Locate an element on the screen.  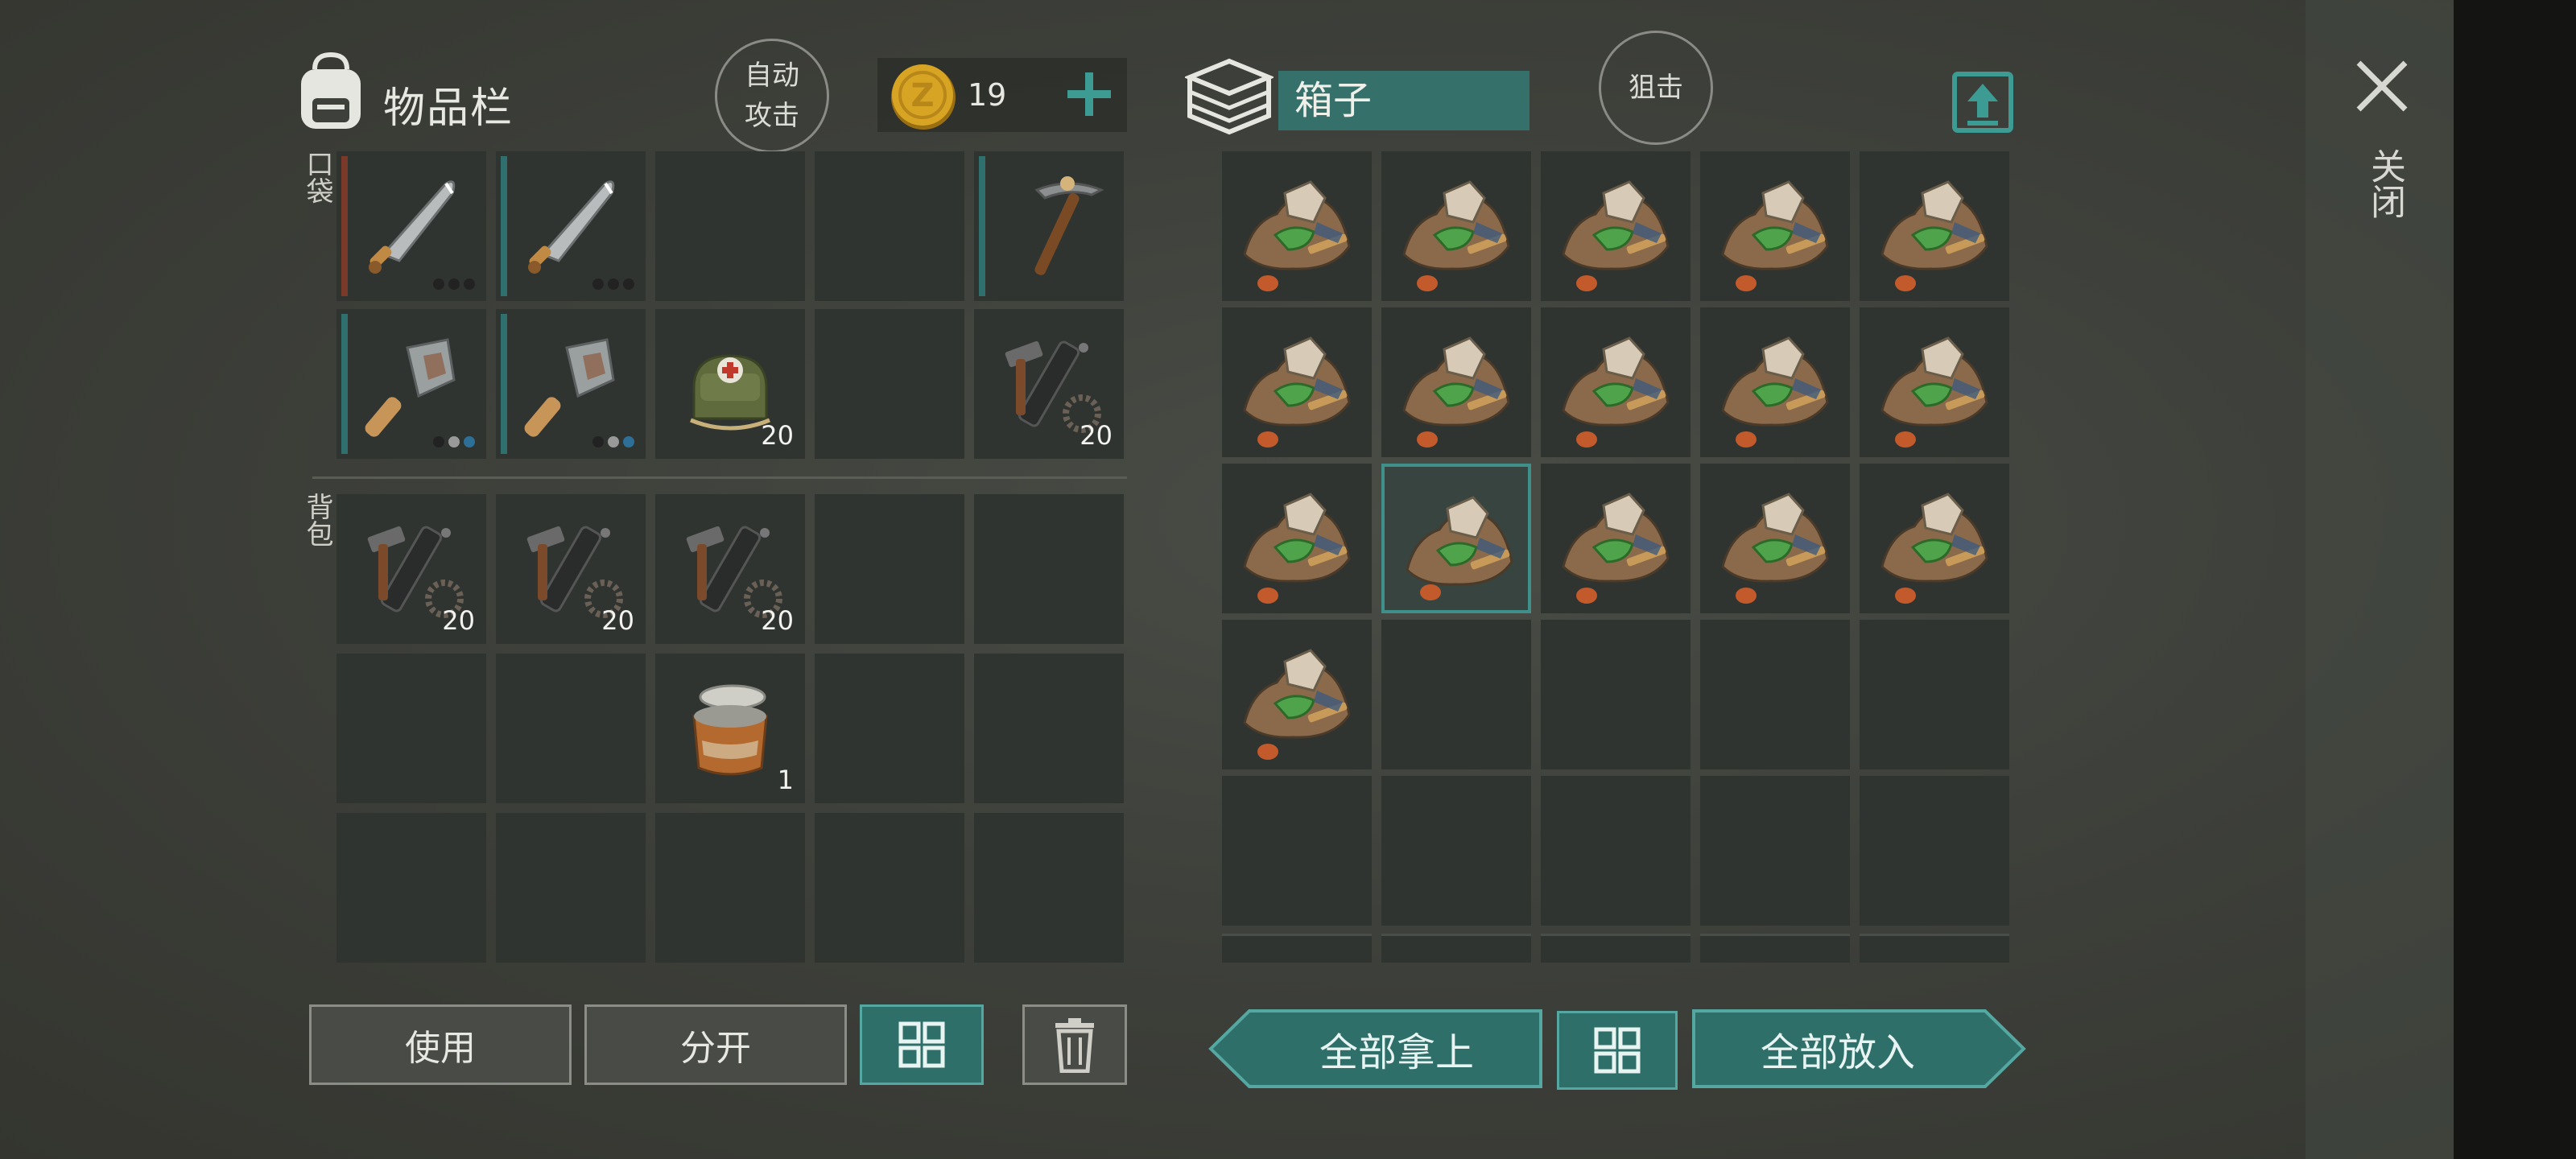
item-count: 1 is located at coordinates (785, 780).